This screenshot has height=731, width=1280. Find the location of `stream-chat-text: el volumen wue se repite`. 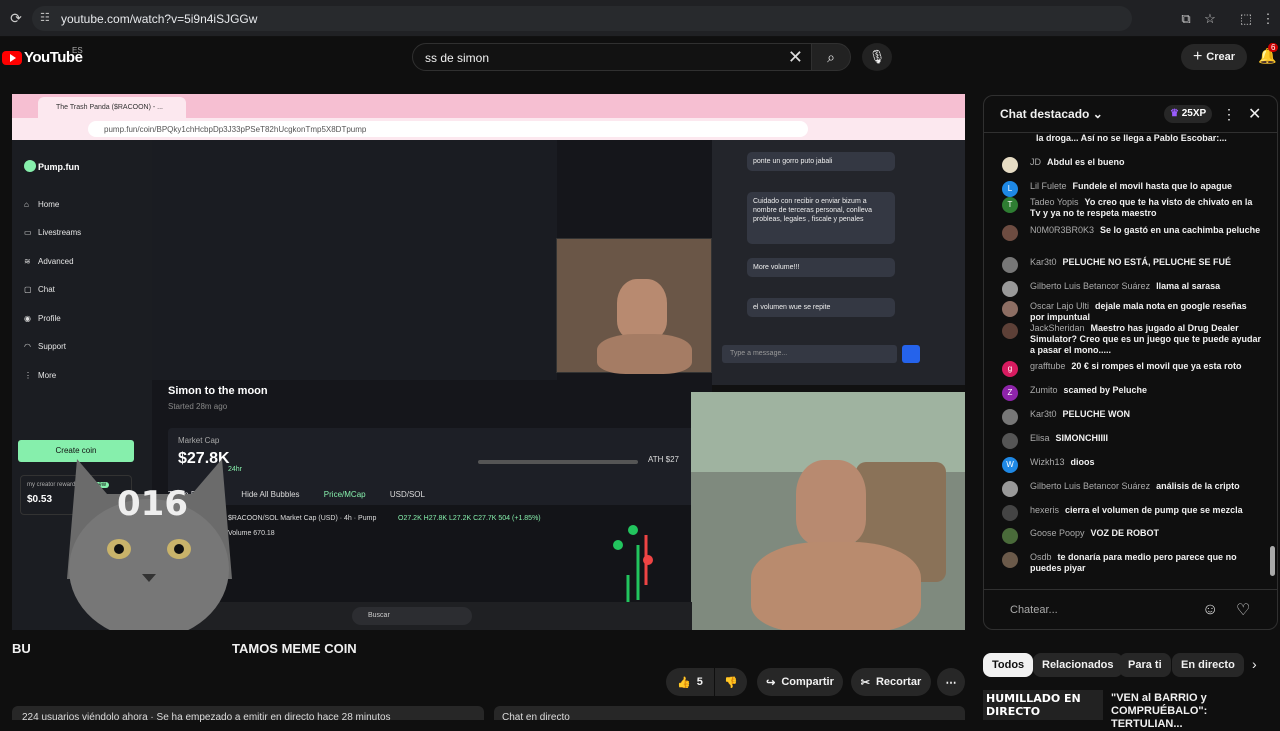

stream-chat-text: el volumen wue se repite is located at coordinates (792, 307).